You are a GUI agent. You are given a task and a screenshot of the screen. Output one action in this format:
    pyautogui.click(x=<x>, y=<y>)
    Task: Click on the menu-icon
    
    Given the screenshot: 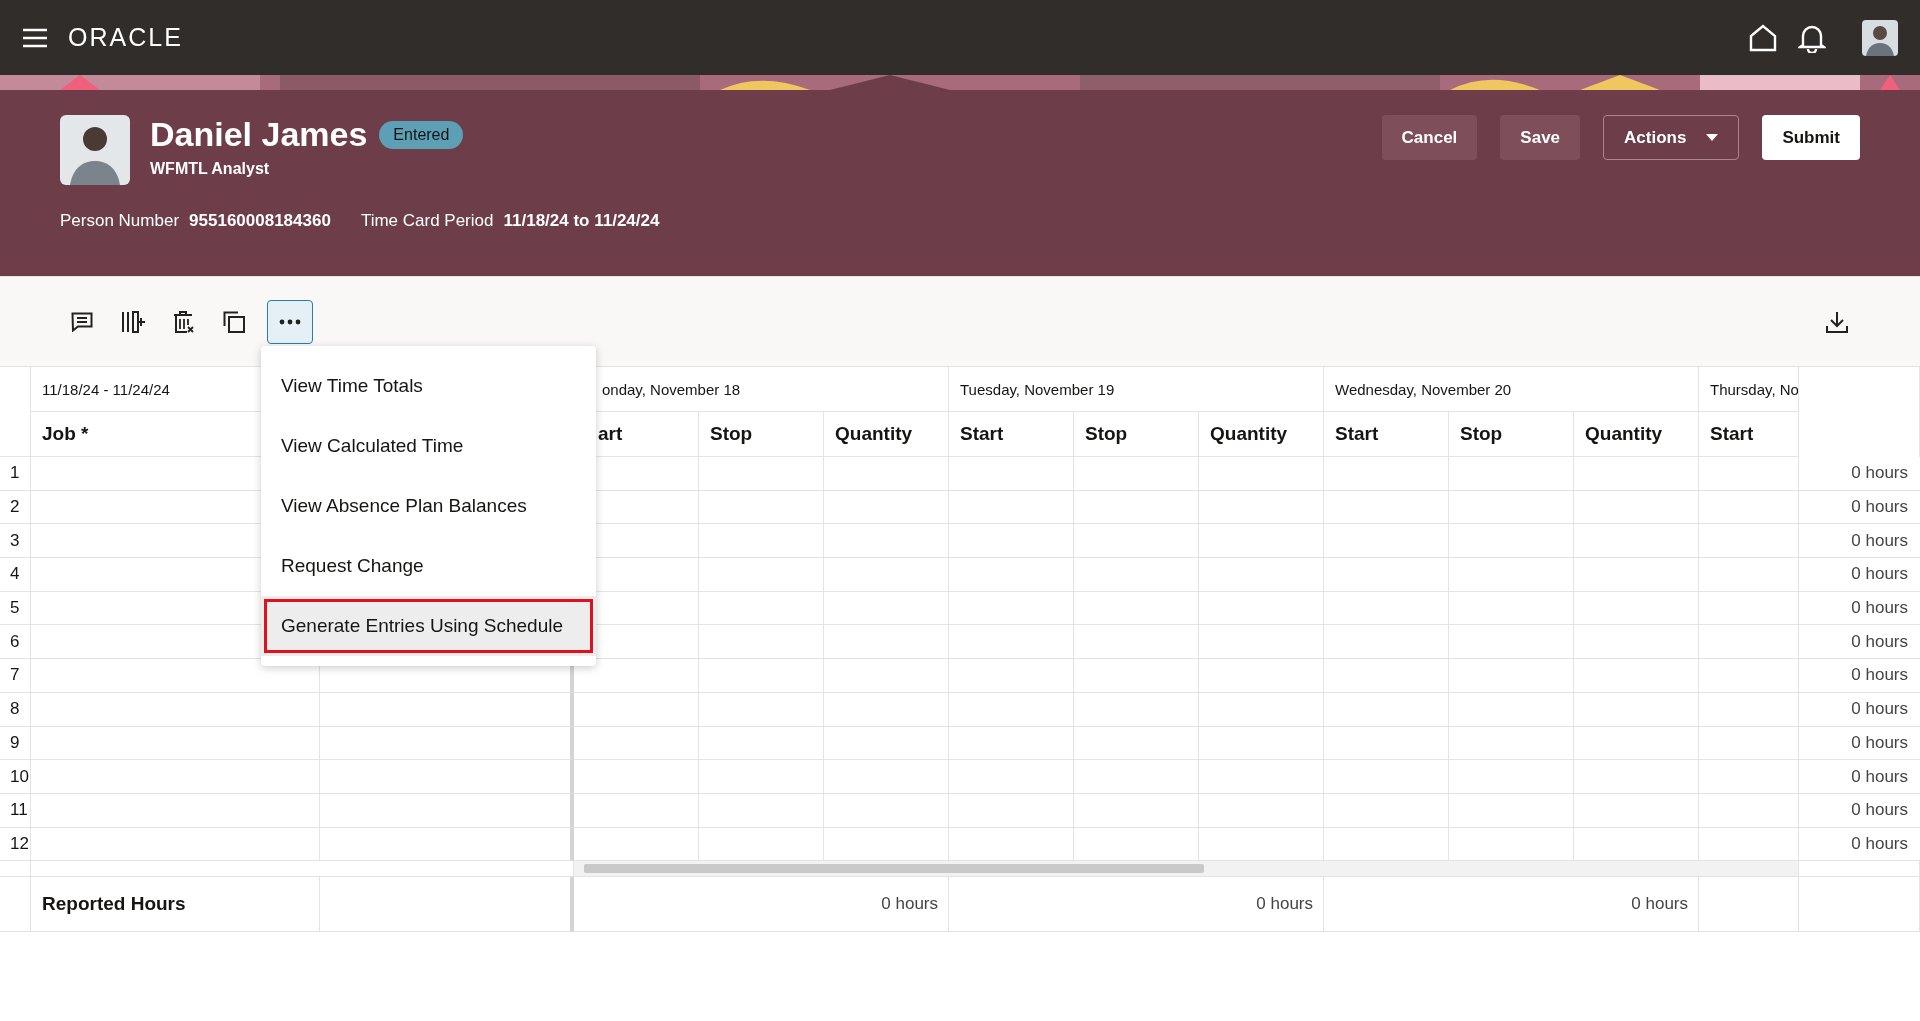 What is the action you would take?
    pyautogui.click(x=35, y=37)
    